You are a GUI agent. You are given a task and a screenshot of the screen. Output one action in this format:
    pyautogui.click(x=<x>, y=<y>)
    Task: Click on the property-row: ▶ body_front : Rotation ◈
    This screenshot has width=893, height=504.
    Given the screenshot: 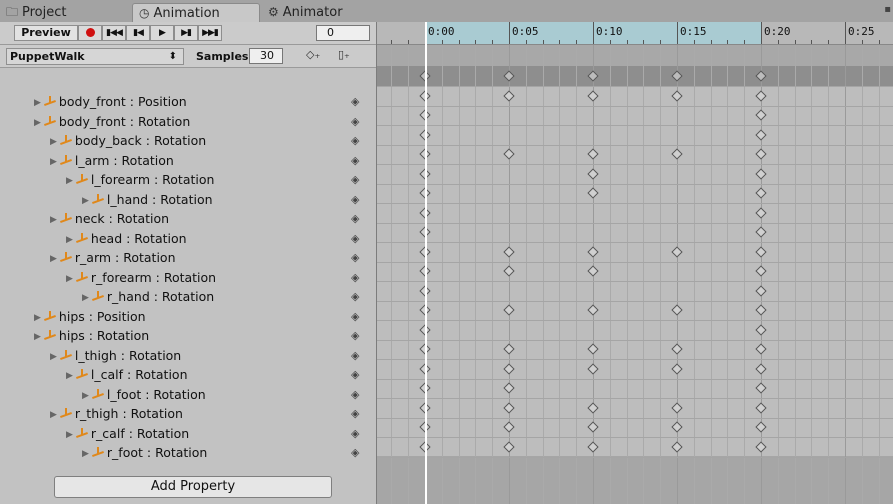 What is the action you would take?
    pyautogui.click(x=188, y=122)
    